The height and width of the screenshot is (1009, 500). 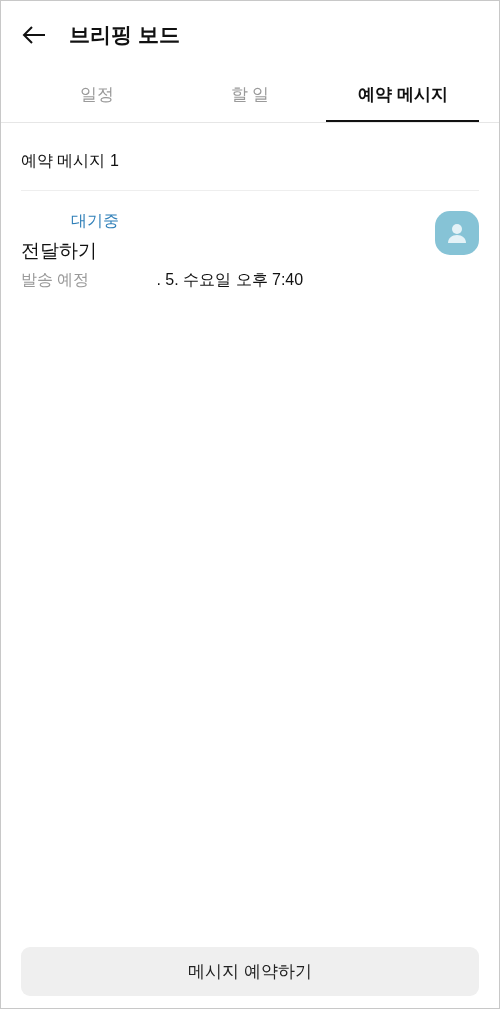 I want to click on schedule-time: . 5. 수요일 오후 7:40, so click(x=230, y=280).